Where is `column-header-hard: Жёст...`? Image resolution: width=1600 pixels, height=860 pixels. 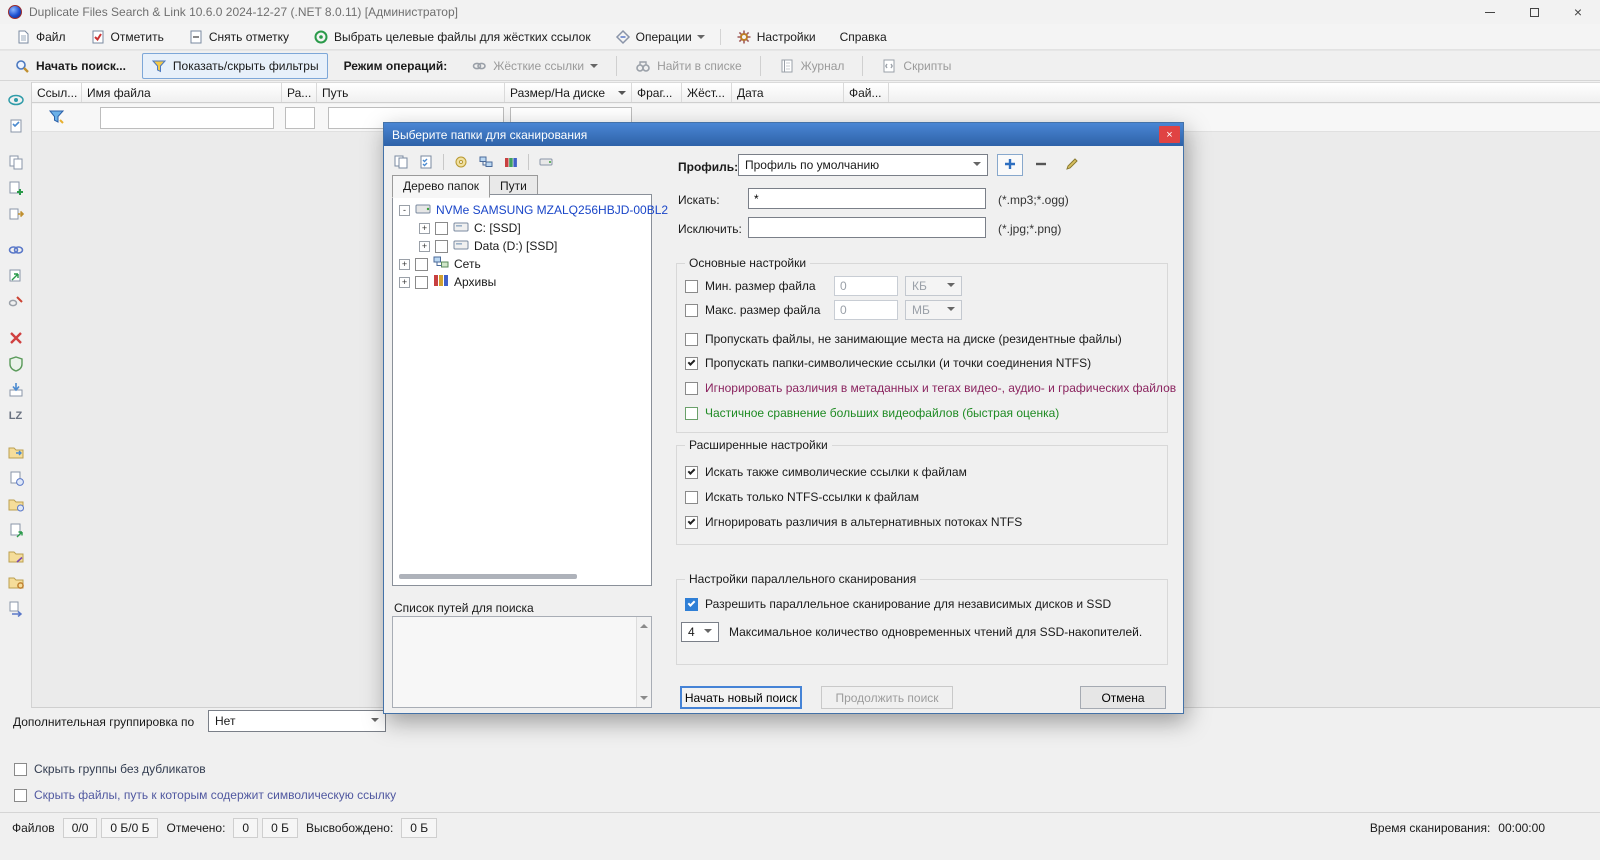
column-header-hard: Жёст... is located at coordinates (707, 92).